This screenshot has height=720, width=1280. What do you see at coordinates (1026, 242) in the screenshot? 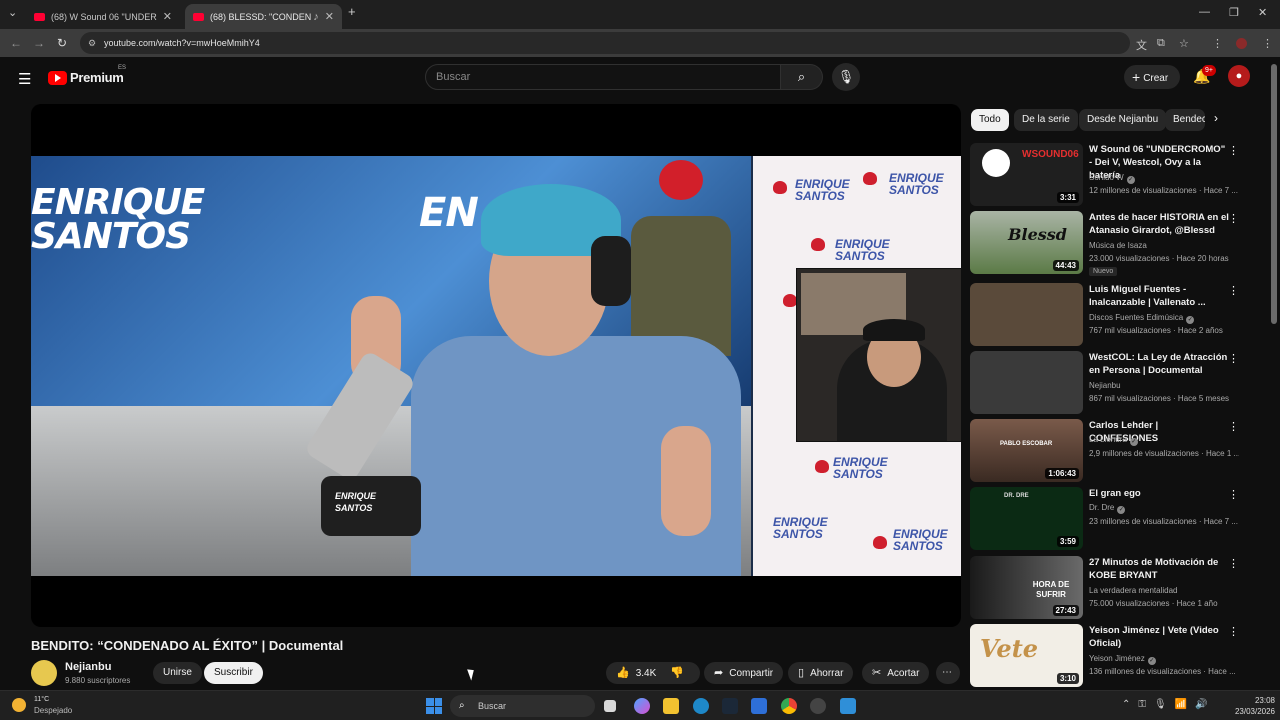
I see `video-thumbnail: Blessd 44:43` at bounding box center [1026, 242].